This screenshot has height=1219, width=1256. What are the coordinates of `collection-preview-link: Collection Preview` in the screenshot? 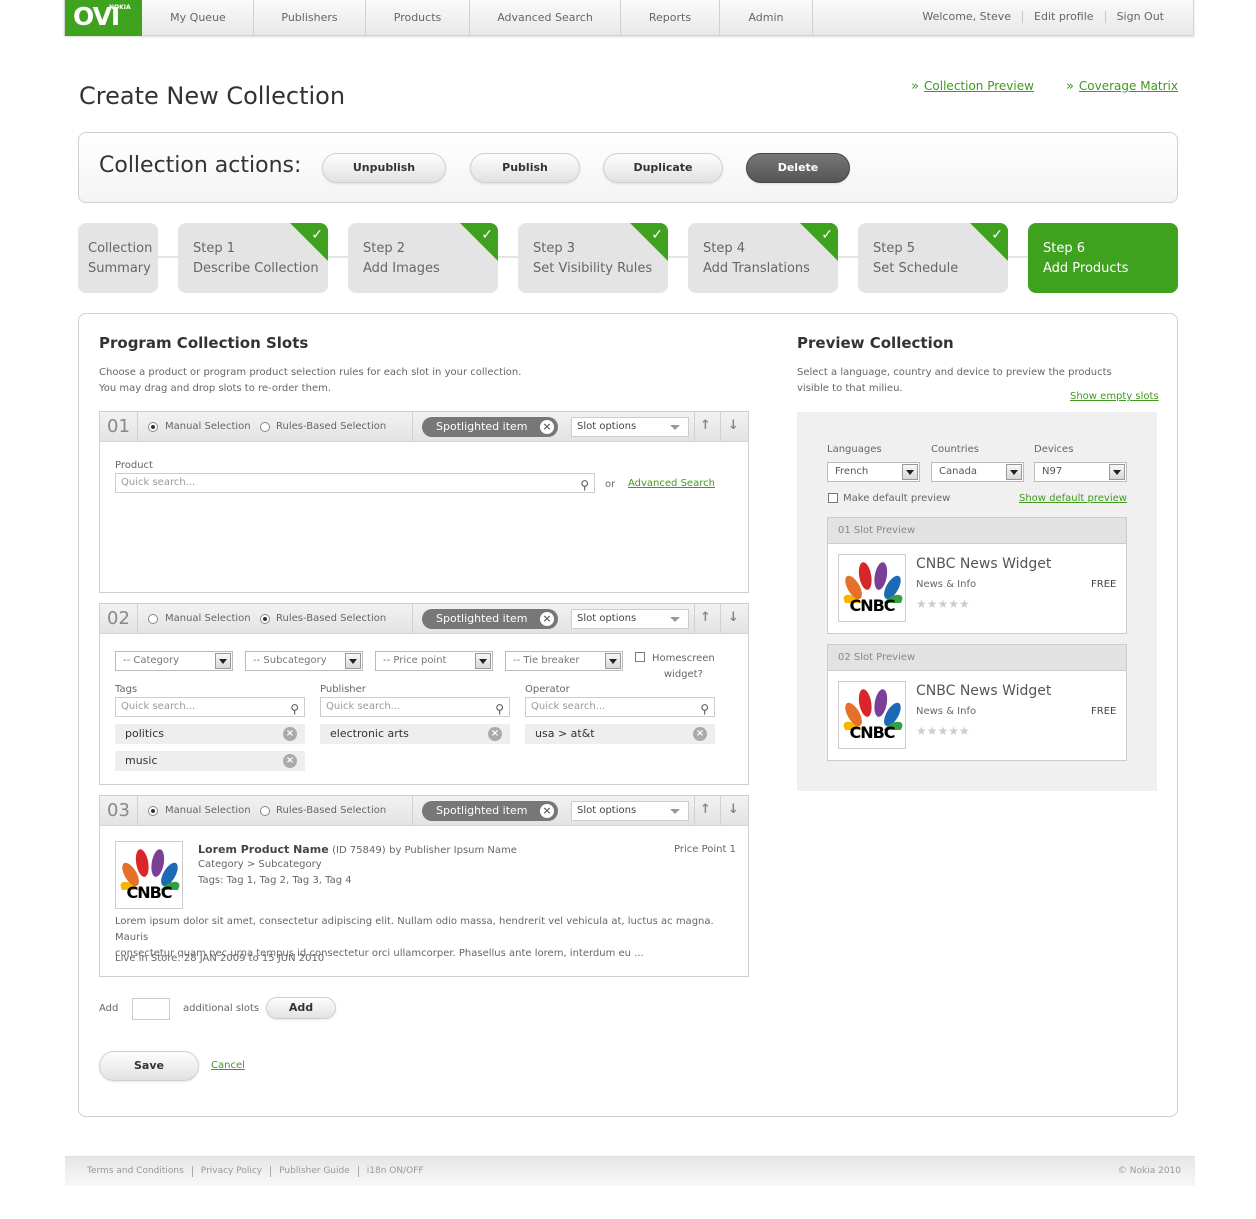 It's located at (979, 86).